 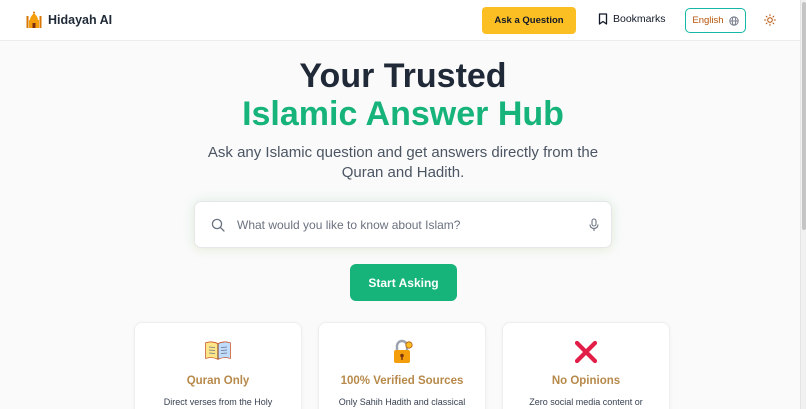 What do you see at coordinates (402, 381) in the screenshot?
I see `feature-title: 100% Verified Sources` at bounding box center [402, 381].